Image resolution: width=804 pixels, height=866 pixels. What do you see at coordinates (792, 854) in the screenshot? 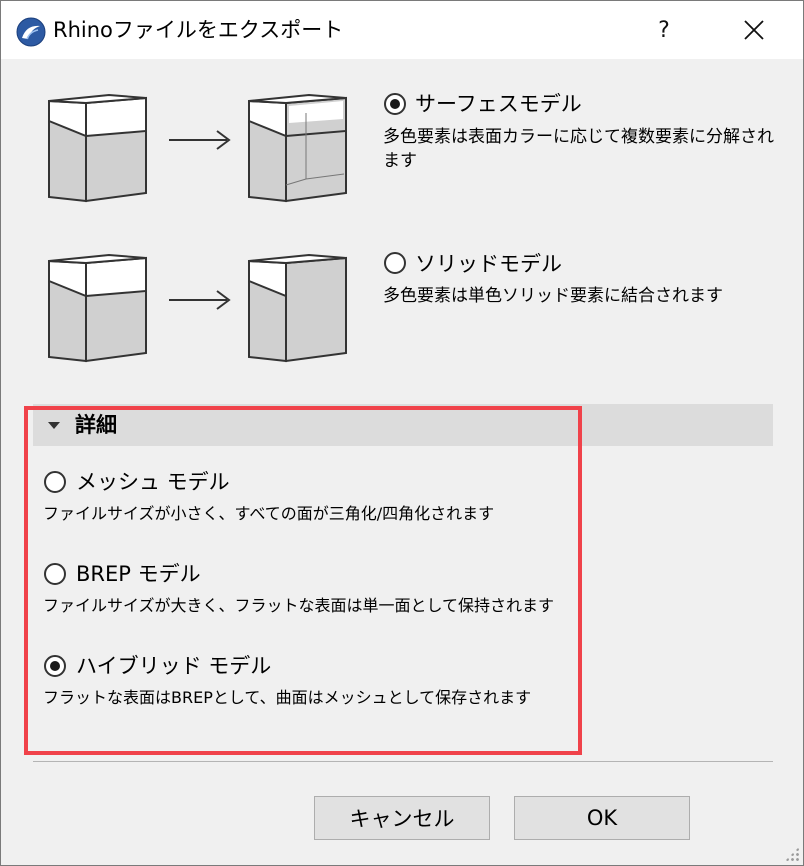
I see `resize-grip-icon` at bounding box center [792, 854].